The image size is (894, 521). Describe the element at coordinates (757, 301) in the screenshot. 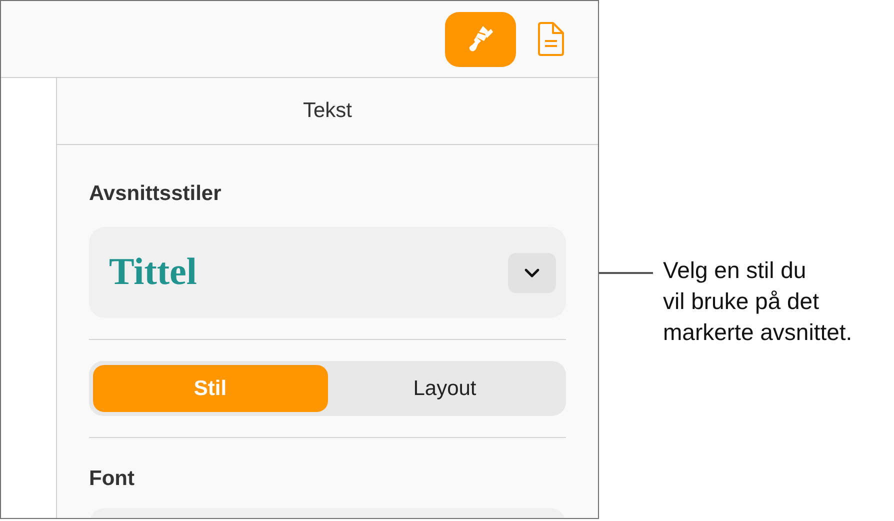

I see `callout-text: Velg en stil du vil bruke på det markerte avsnittet.` at that location.